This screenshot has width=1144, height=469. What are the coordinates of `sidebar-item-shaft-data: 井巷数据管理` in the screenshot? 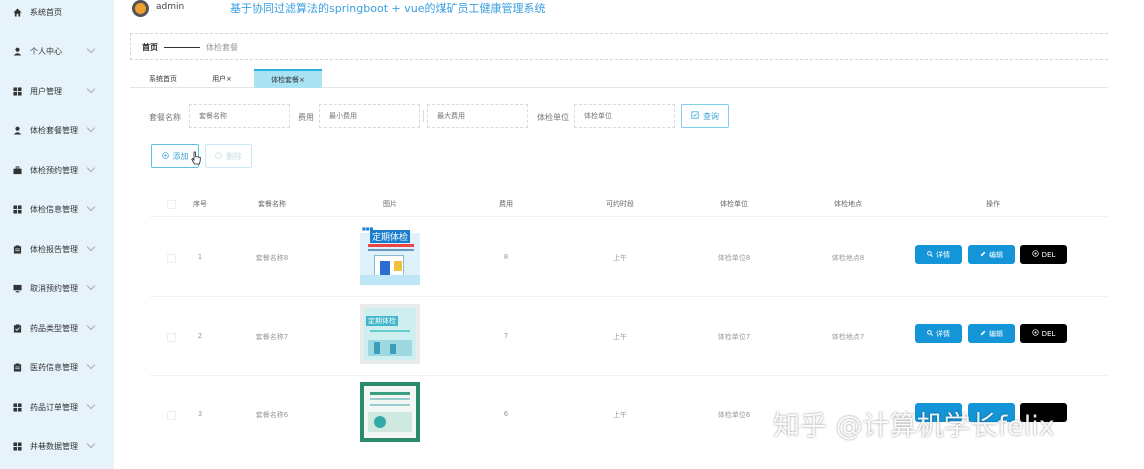 It's located at (57, 446).